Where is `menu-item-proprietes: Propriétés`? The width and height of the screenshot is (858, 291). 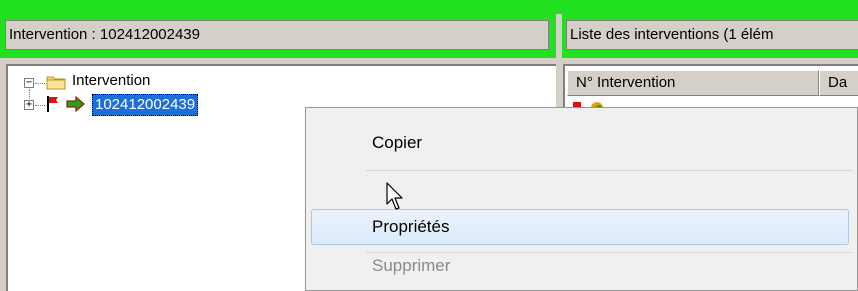
menu-item-proprietes: Propriétés is located at coordinates (581, 227).